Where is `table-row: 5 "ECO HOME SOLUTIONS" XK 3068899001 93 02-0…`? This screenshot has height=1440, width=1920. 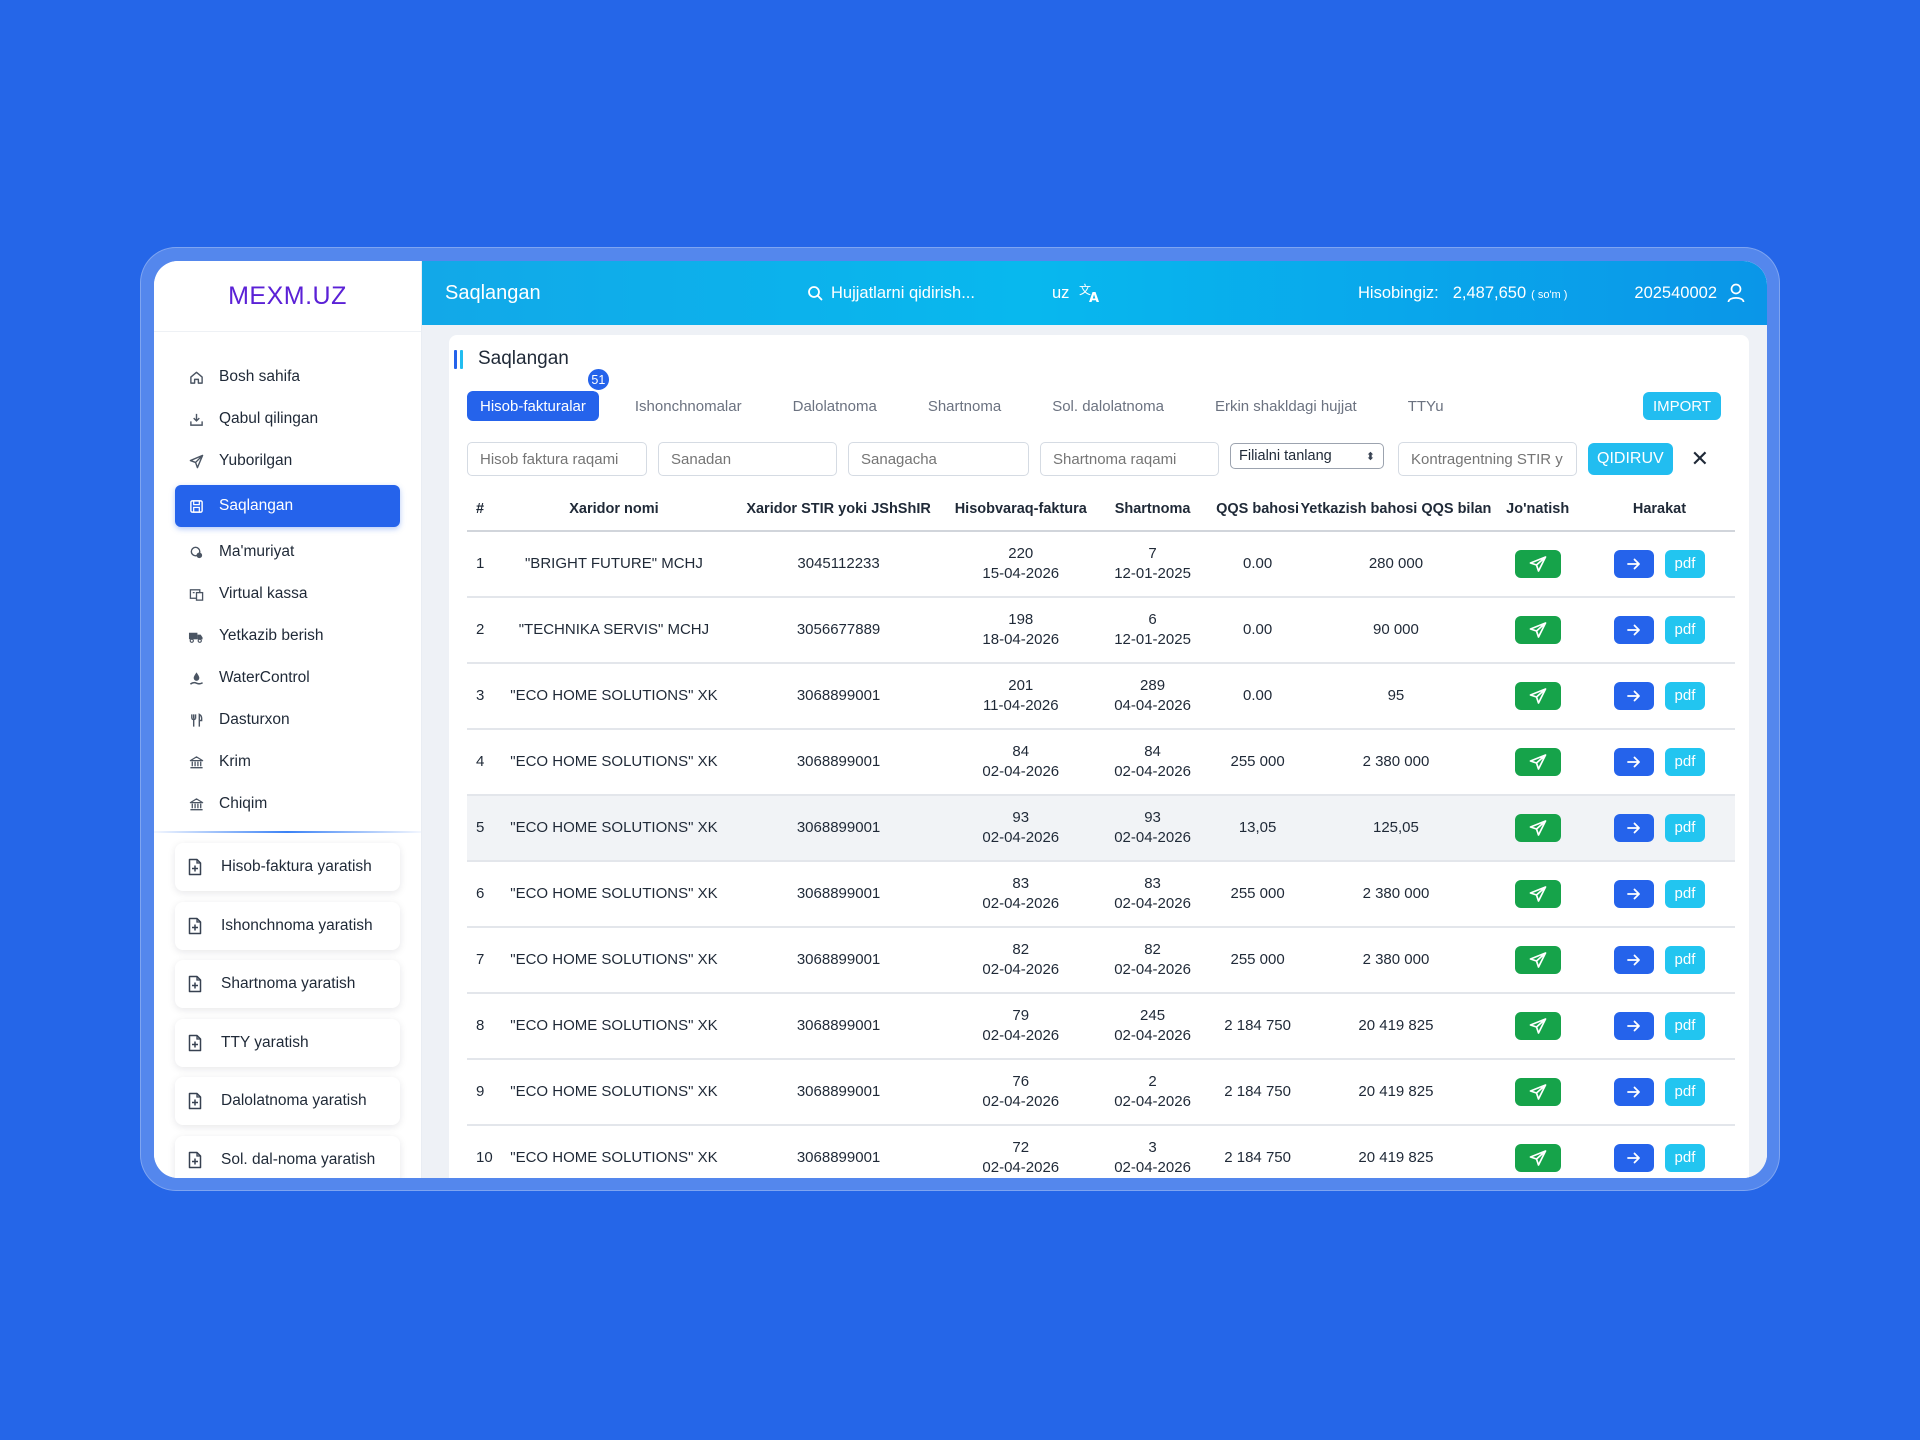
table-row: 5 "ECO HOME SOLUTIONS" XK 3068899001 93 02-0… is located at coordinates (1101, 828).